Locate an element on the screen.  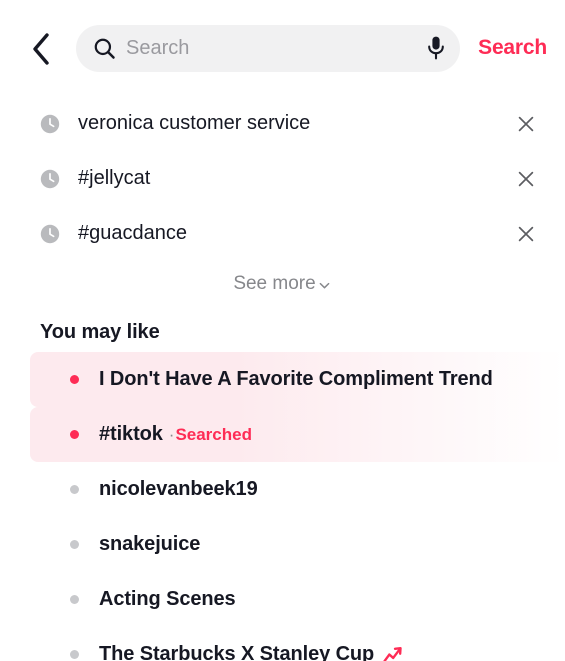
suggestion-label: snakejuice is located at coordinates (150, 544).